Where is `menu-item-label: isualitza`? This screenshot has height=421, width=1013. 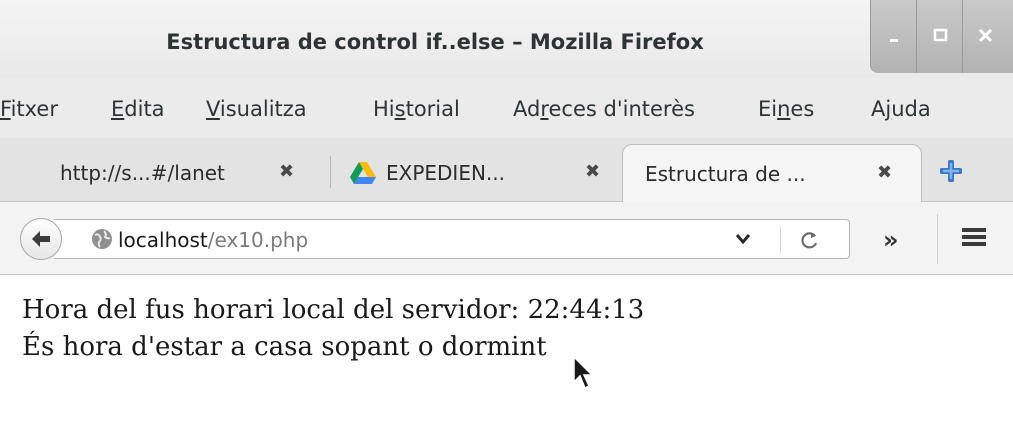 menu-item-label: isualitza is located at coordinates (263, 109).